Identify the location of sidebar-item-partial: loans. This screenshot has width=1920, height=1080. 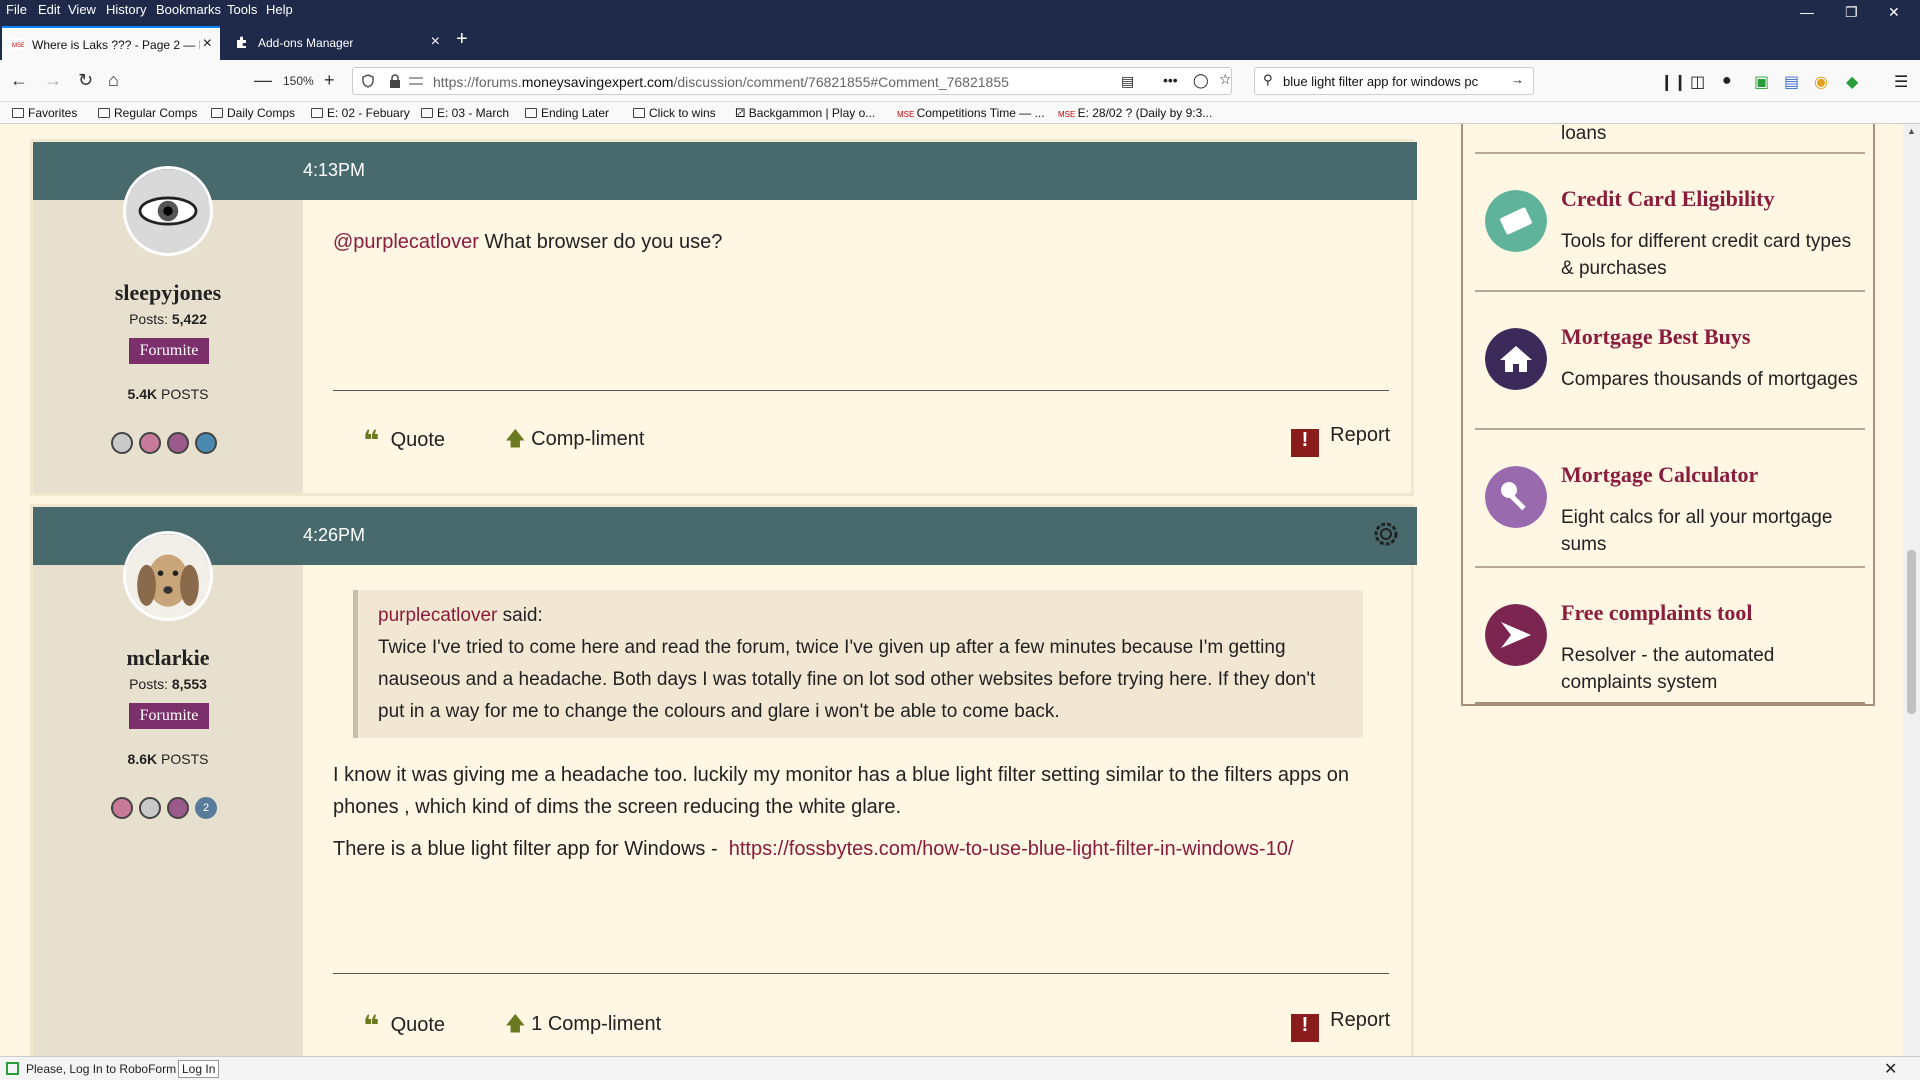
(1670, 138).